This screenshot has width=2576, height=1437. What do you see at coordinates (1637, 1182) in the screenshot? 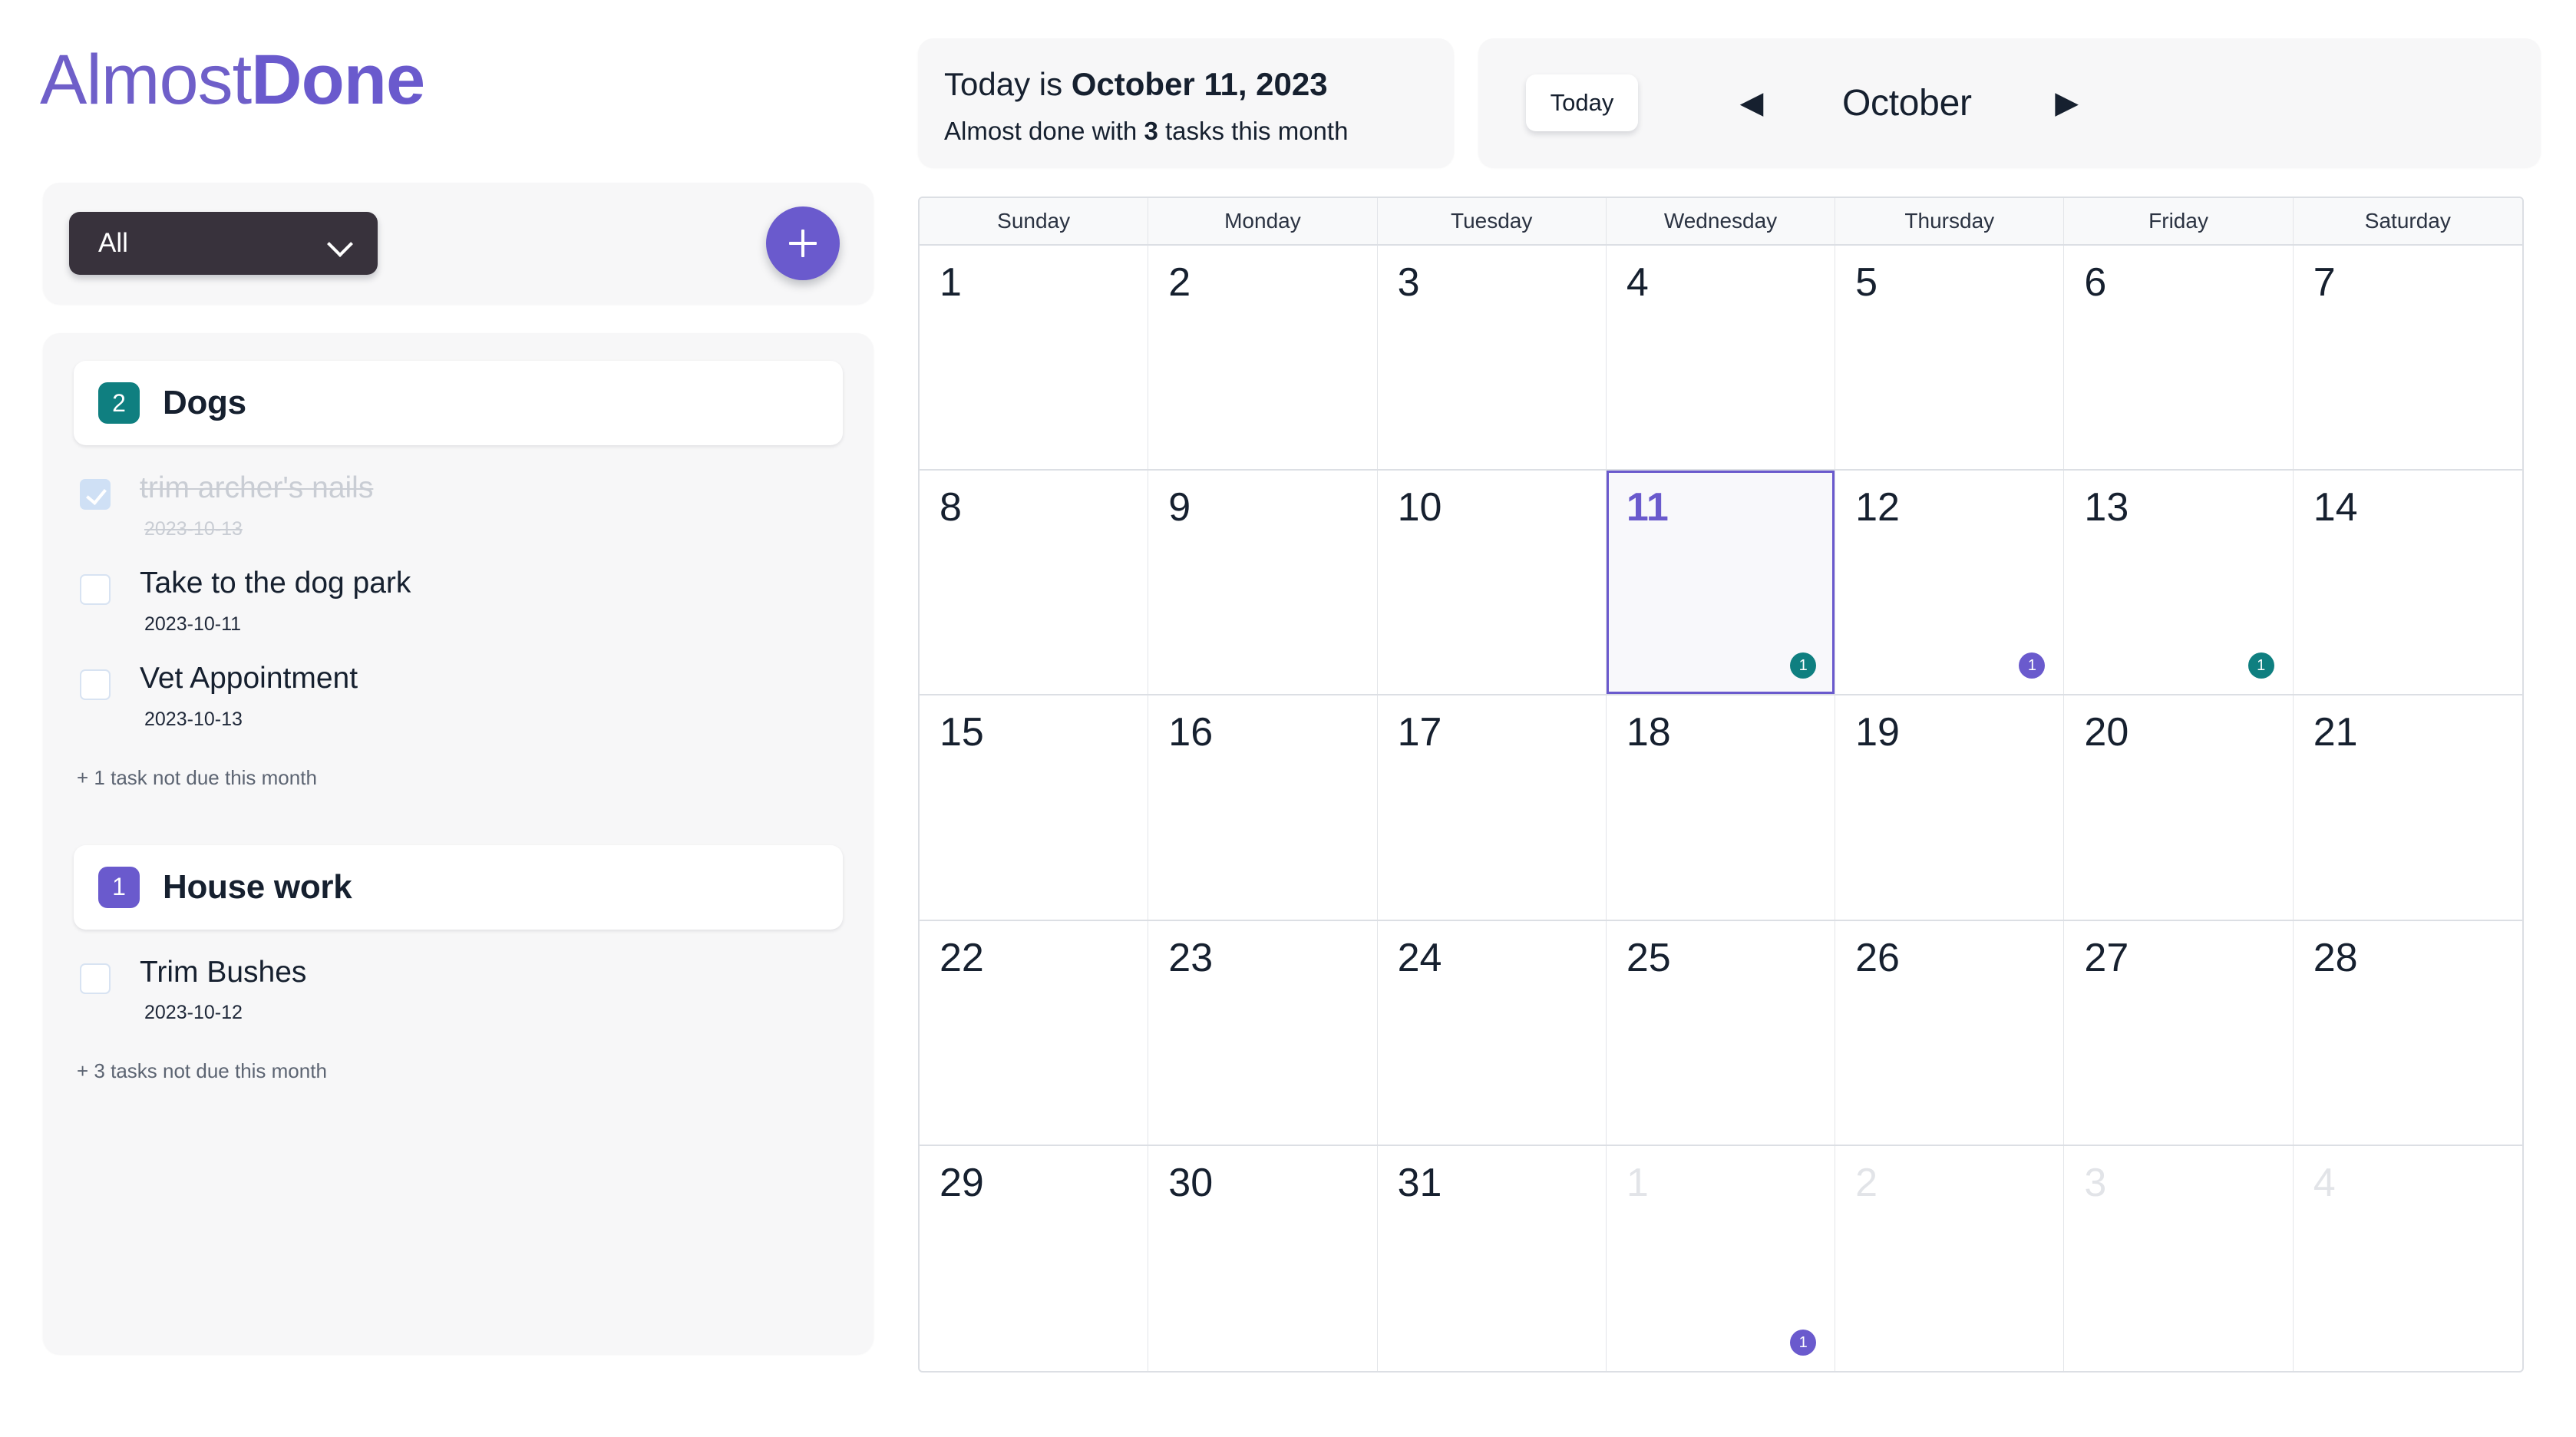
I see `calendar-day-number: 1` at bounding box center [1637, 1182].